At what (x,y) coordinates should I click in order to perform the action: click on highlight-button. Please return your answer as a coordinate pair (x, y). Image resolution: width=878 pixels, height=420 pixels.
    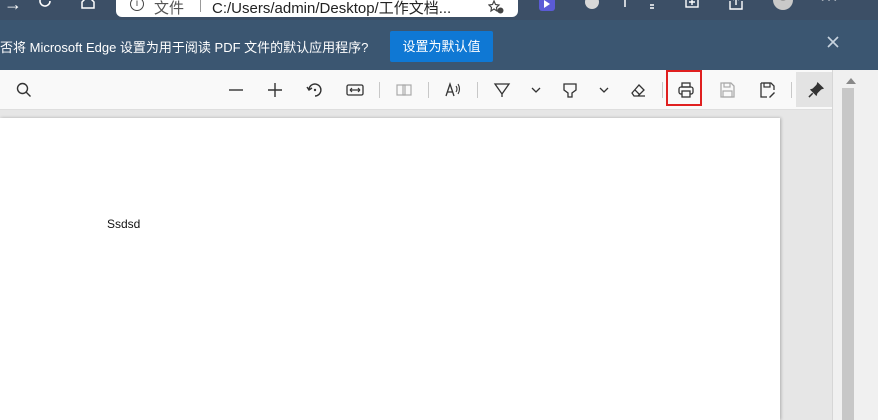
    Looking at the image, I should click on (570, 90).